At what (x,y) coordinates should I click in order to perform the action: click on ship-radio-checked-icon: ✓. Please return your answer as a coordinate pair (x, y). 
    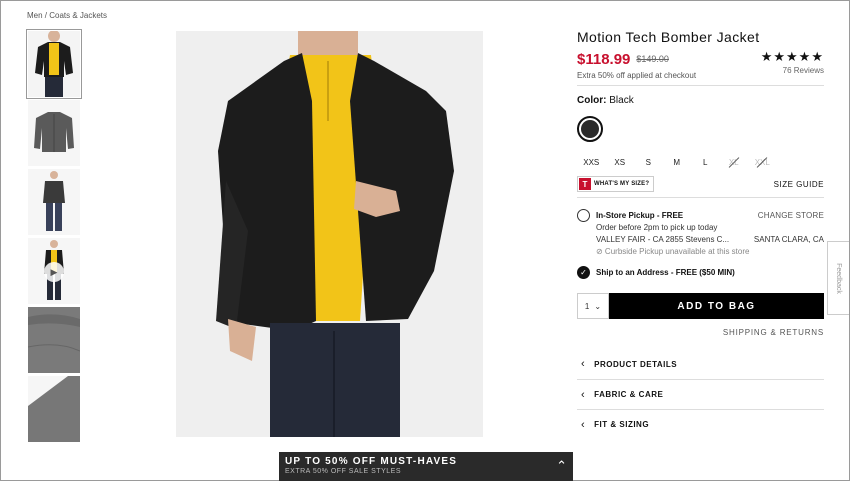
    Looking at the image, I should click on (583, 272).